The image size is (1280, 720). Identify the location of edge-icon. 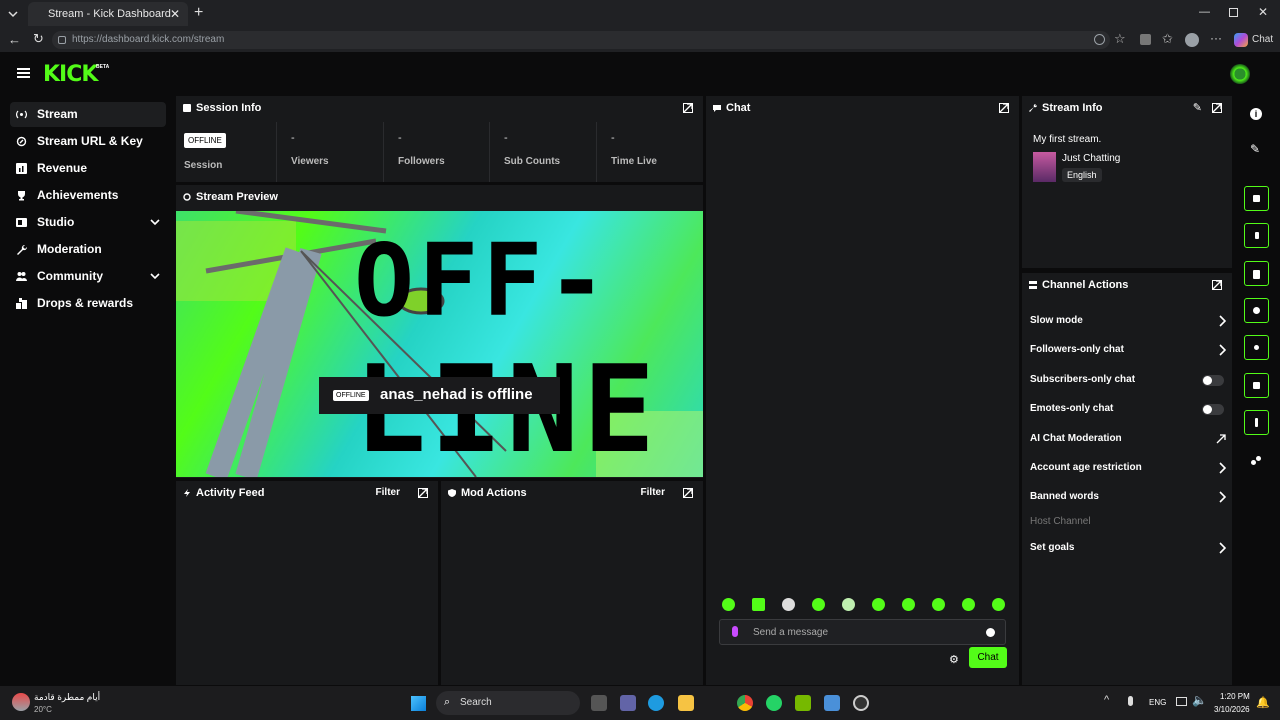
(656, 703).